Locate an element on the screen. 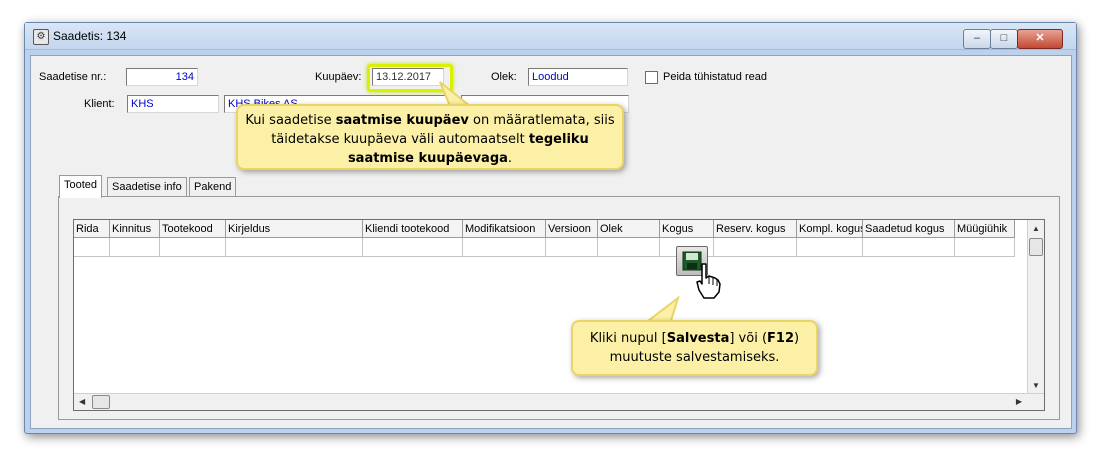 This screenshot has height=457, width=1099. tab-saadetise-info: Saadetise info is located at coordinates (147, 187).